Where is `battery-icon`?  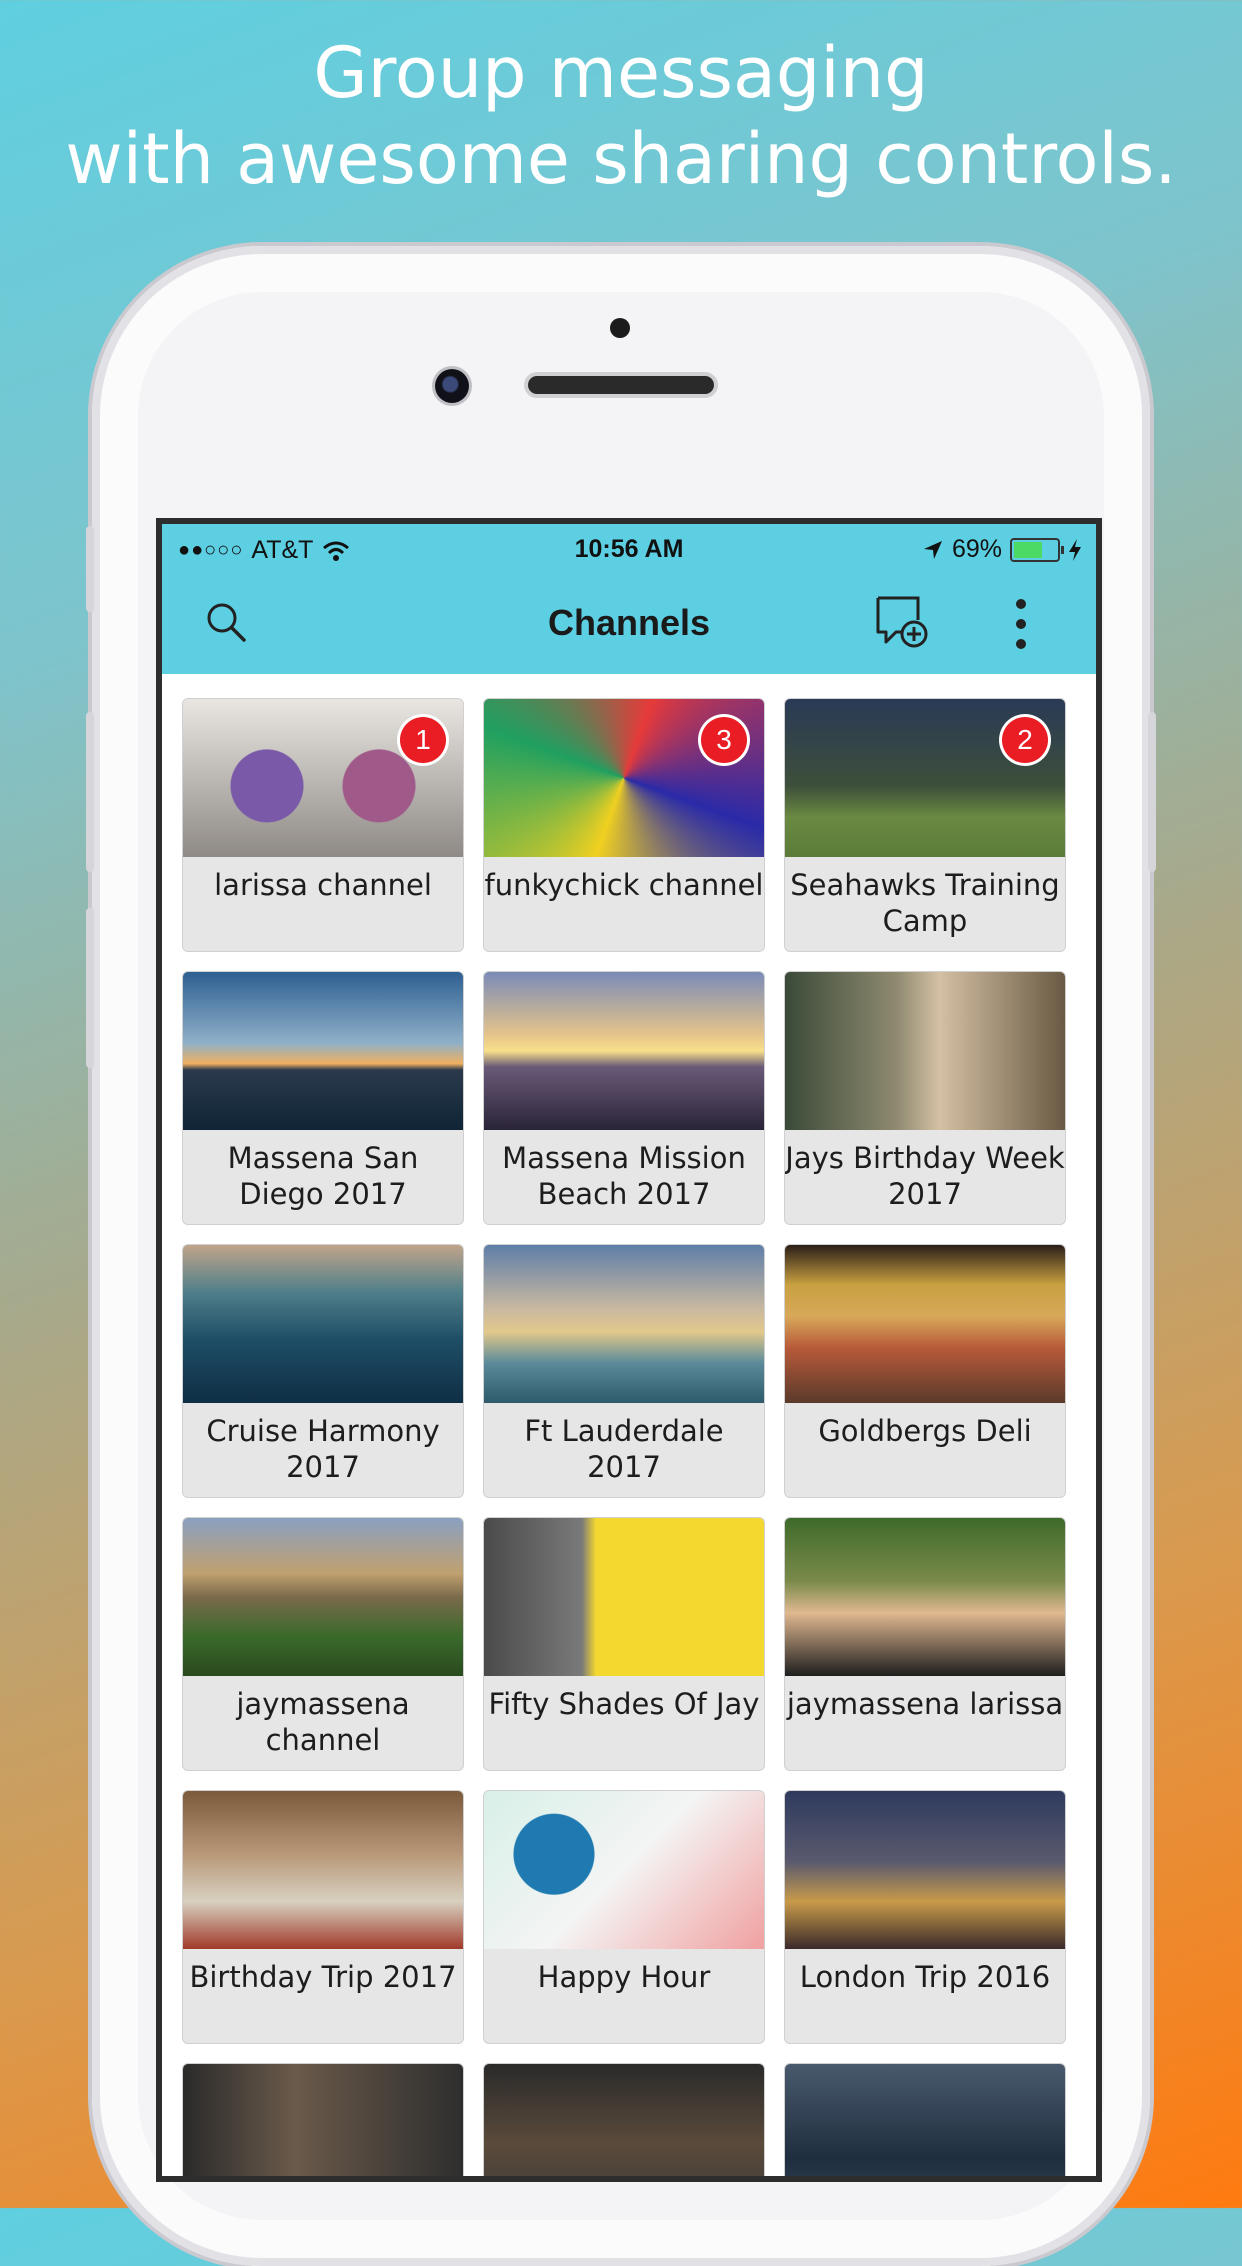 battery-icon is located at coordinates (1037, 549).